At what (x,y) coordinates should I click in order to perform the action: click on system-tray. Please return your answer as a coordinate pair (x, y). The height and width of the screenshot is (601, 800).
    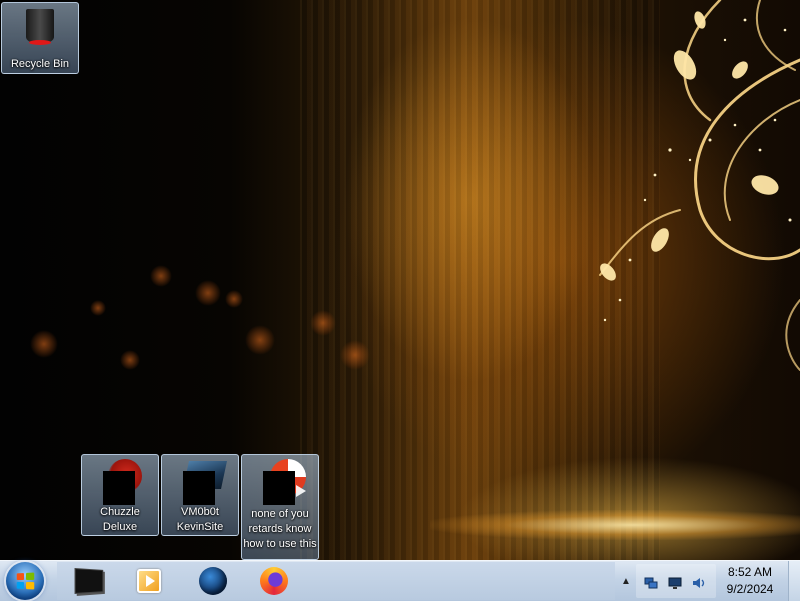
    Looking at the image, I should click on (676, 581).